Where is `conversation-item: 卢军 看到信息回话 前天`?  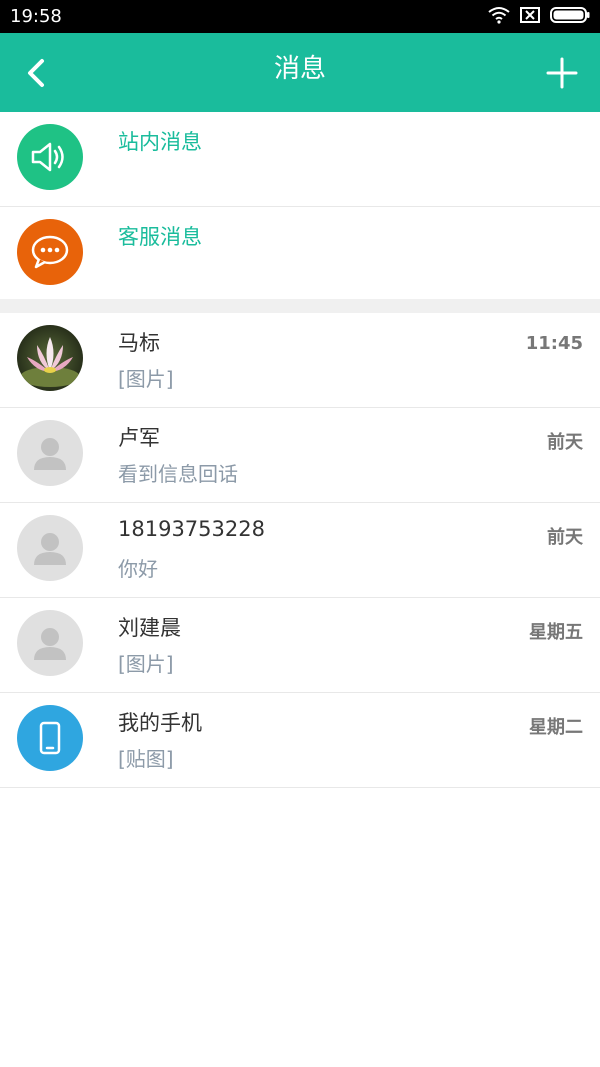 conversation-item: 卢军 看到信息回话 前天 is located at coordinates (300, 455).